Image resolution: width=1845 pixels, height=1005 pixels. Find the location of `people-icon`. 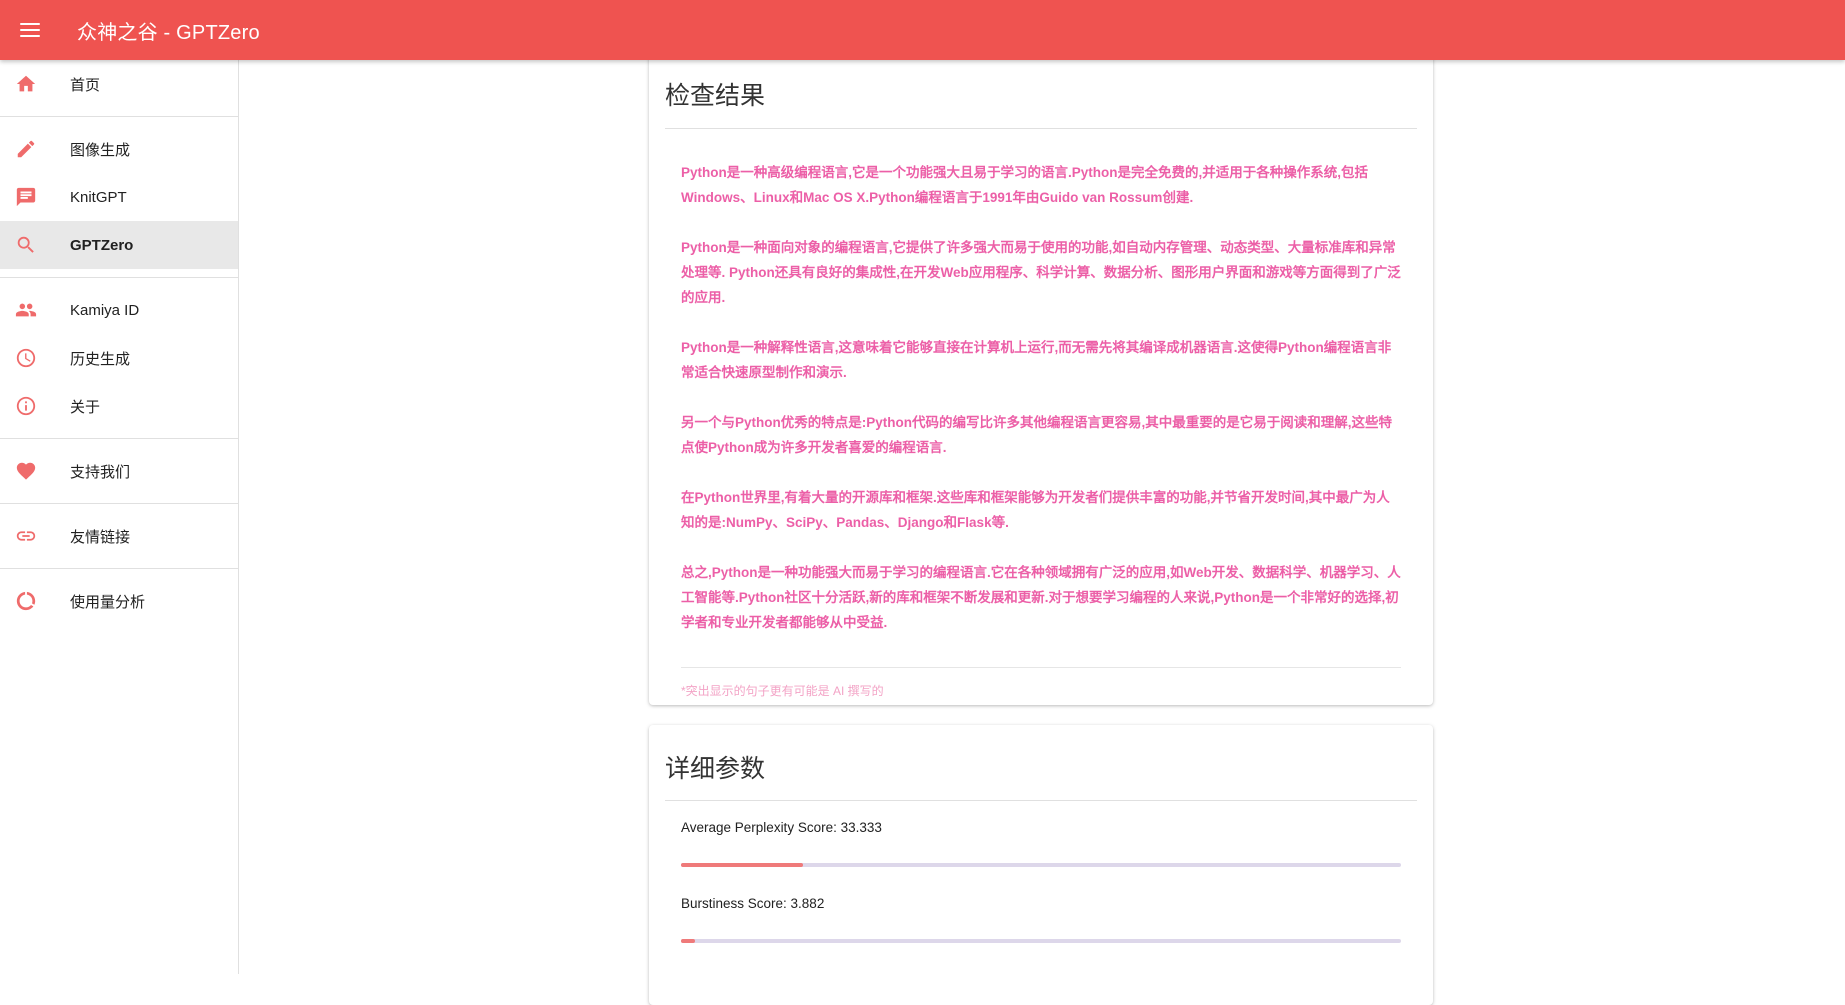

people-icon is located at coordinates (26, 310).